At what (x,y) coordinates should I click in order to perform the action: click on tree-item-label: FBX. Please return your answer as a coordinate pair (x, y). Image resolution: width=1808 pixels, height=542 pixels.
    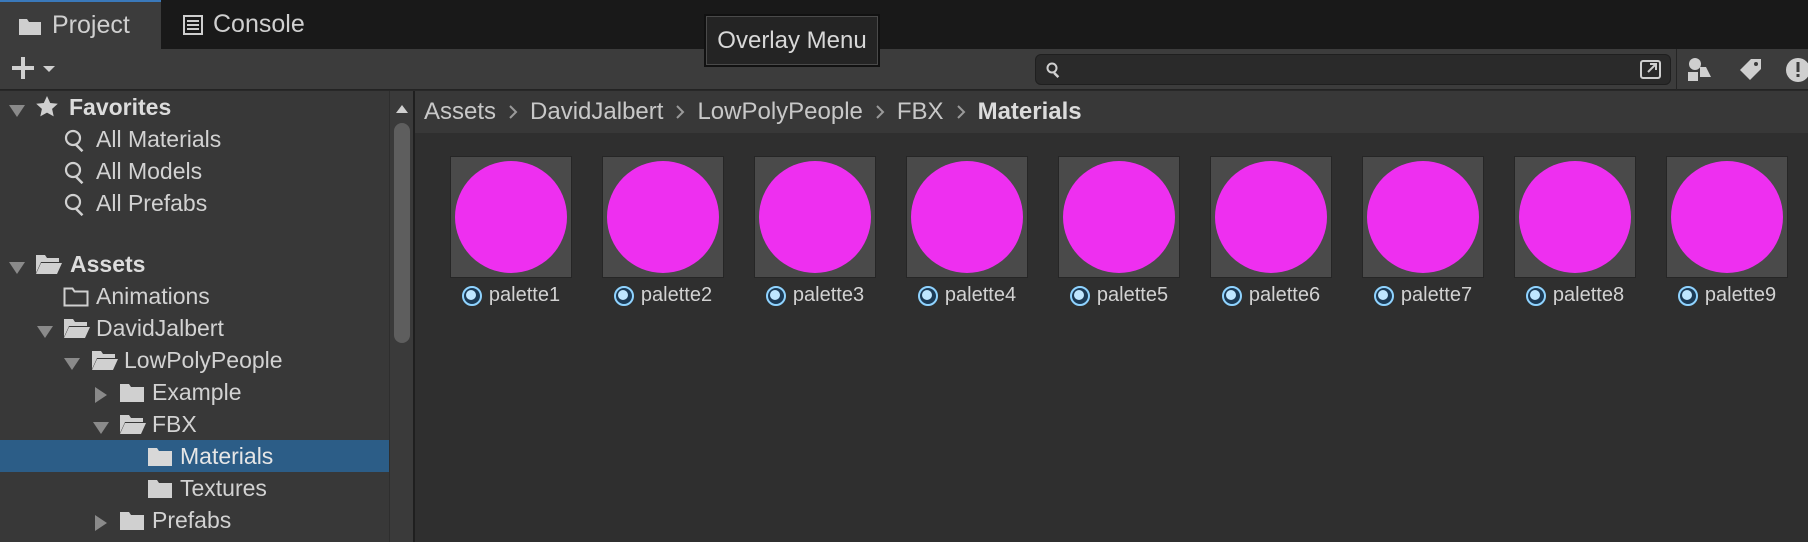
    Looking at the image, I should click on (174, 423).